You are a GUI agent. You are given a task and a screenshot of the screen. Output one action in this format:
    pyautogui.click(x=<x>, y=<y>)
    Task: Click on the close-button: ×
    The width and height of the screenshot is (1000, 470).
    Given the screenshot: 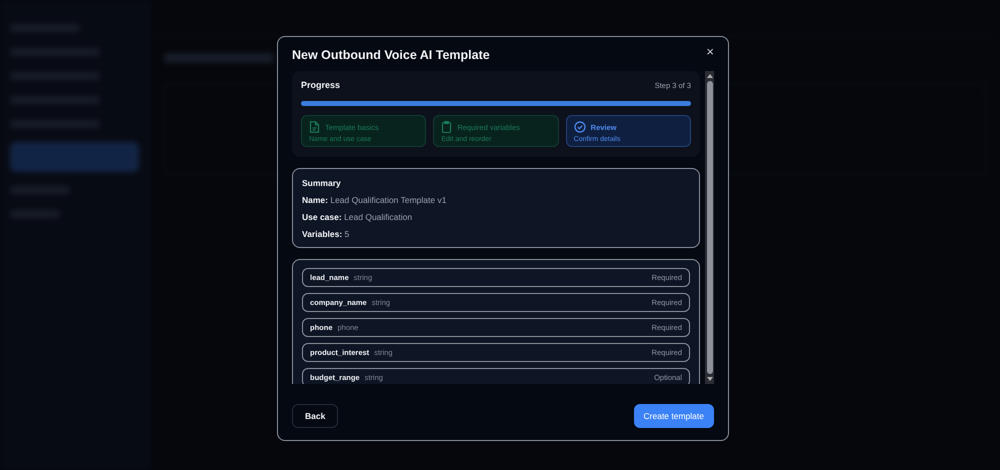 What is the action you would take?
    pyautogui.click(x=708, y=51)
    